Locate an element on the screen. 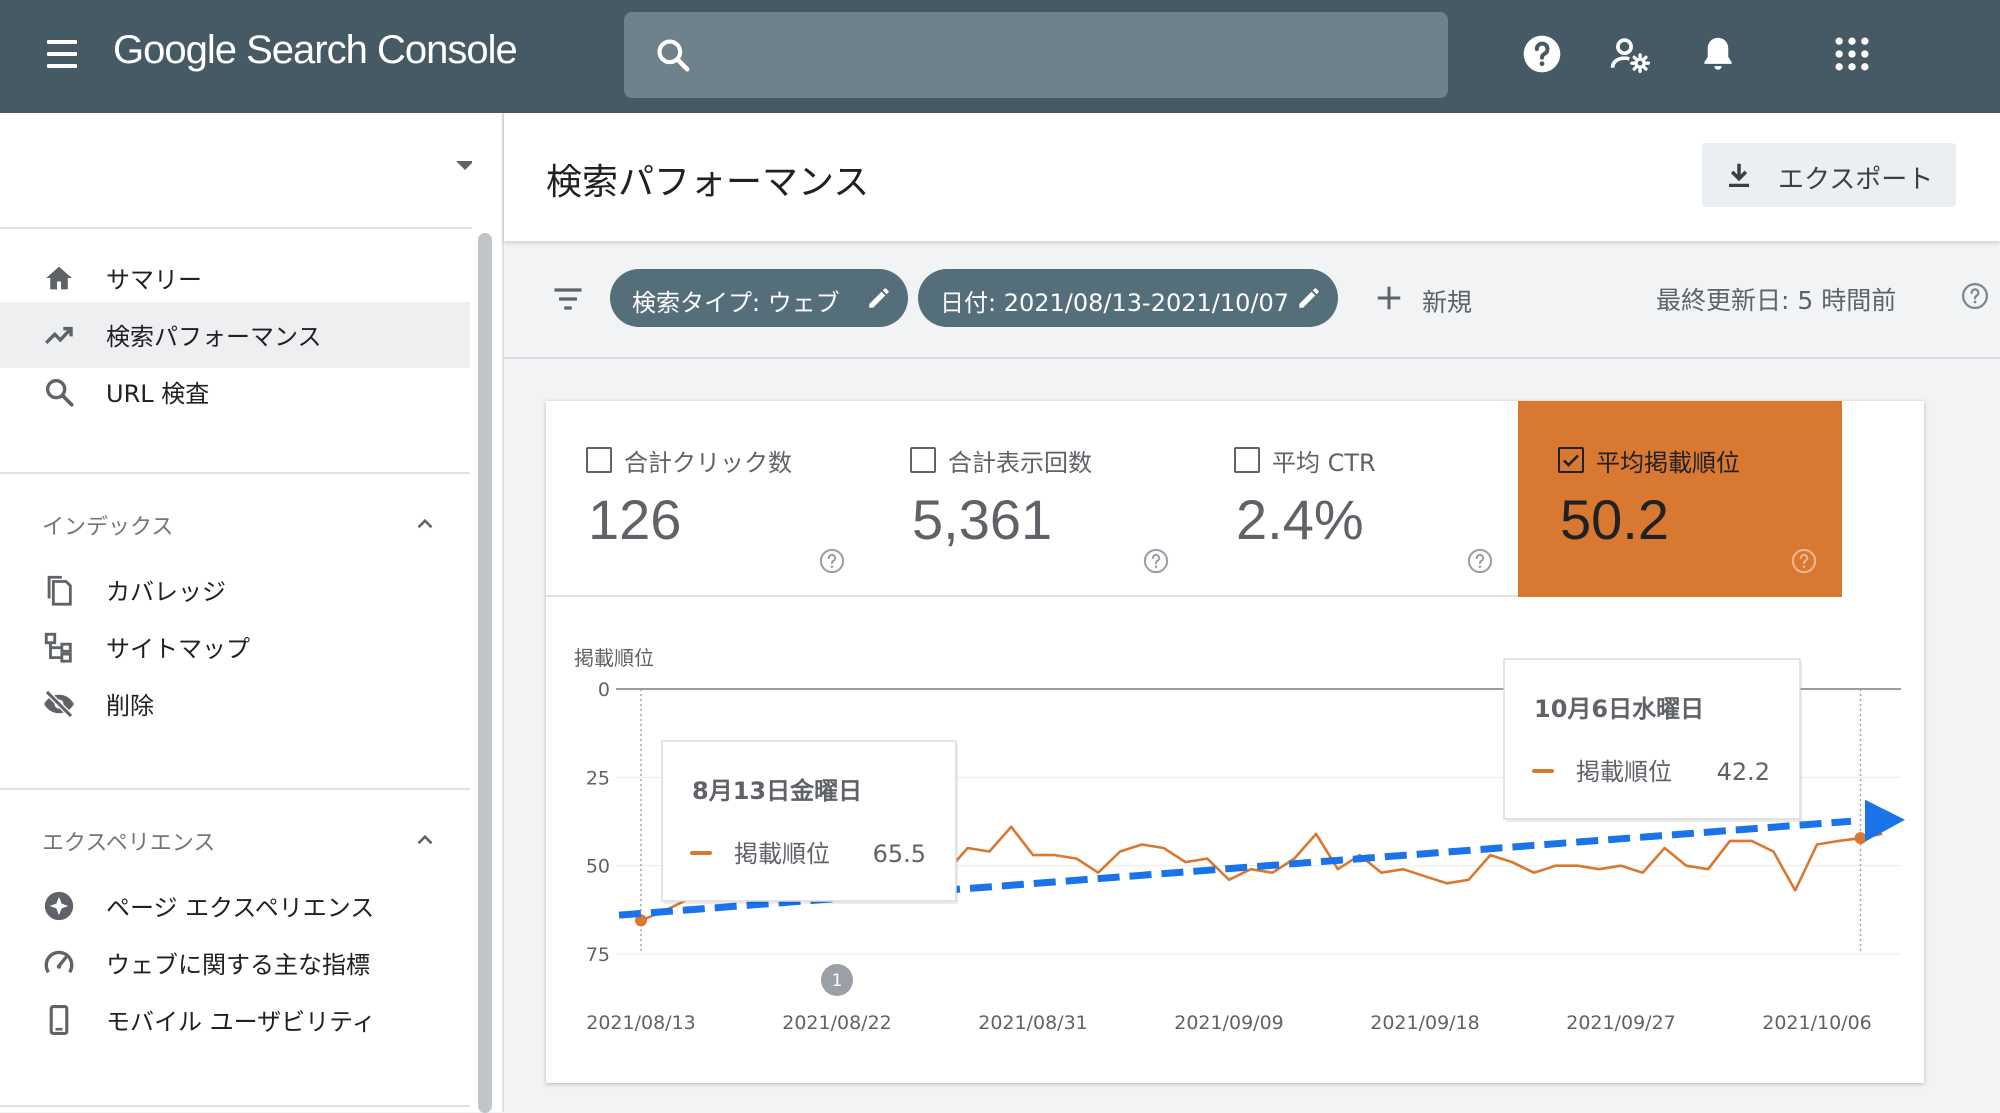 The height and width of the screenshot is (1113, 2000). y-axis-title: 掲載順位 is located at coordinates (614, 658).